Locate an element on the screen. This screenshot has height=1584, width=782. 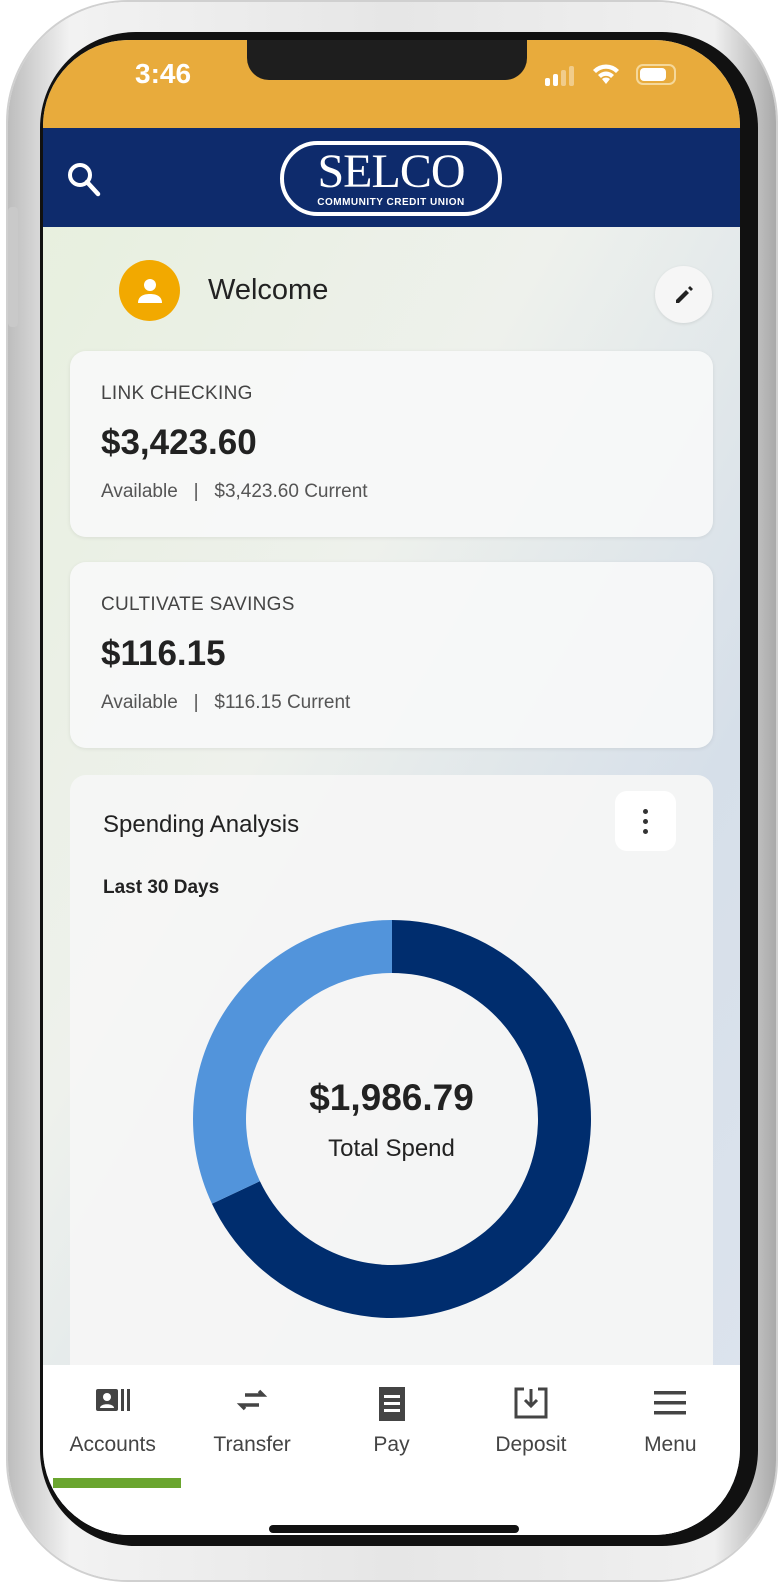
nav-label: Menu is located at coordinates (670, 1444).